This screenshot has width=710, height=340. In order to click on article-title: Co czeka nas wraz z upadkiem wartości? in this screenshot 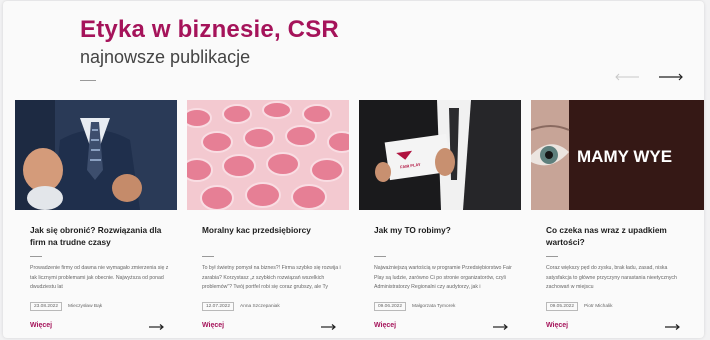, I will do `click(617, 236)`.